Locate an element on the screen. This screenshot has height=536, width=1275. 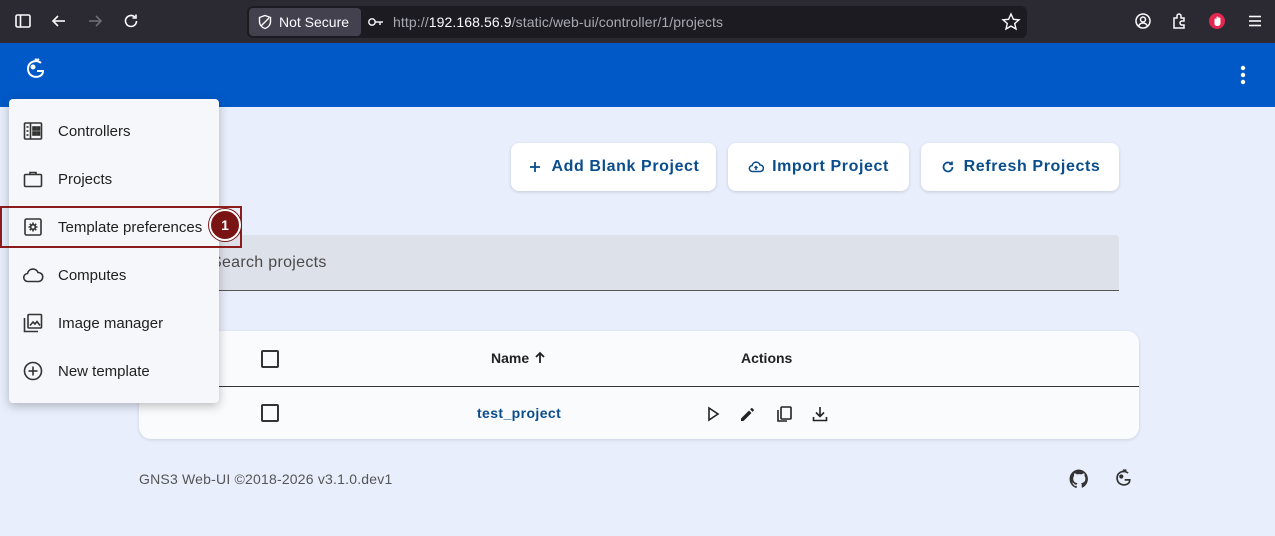
gns3-logo-icon is located at coordinates (35, 70).